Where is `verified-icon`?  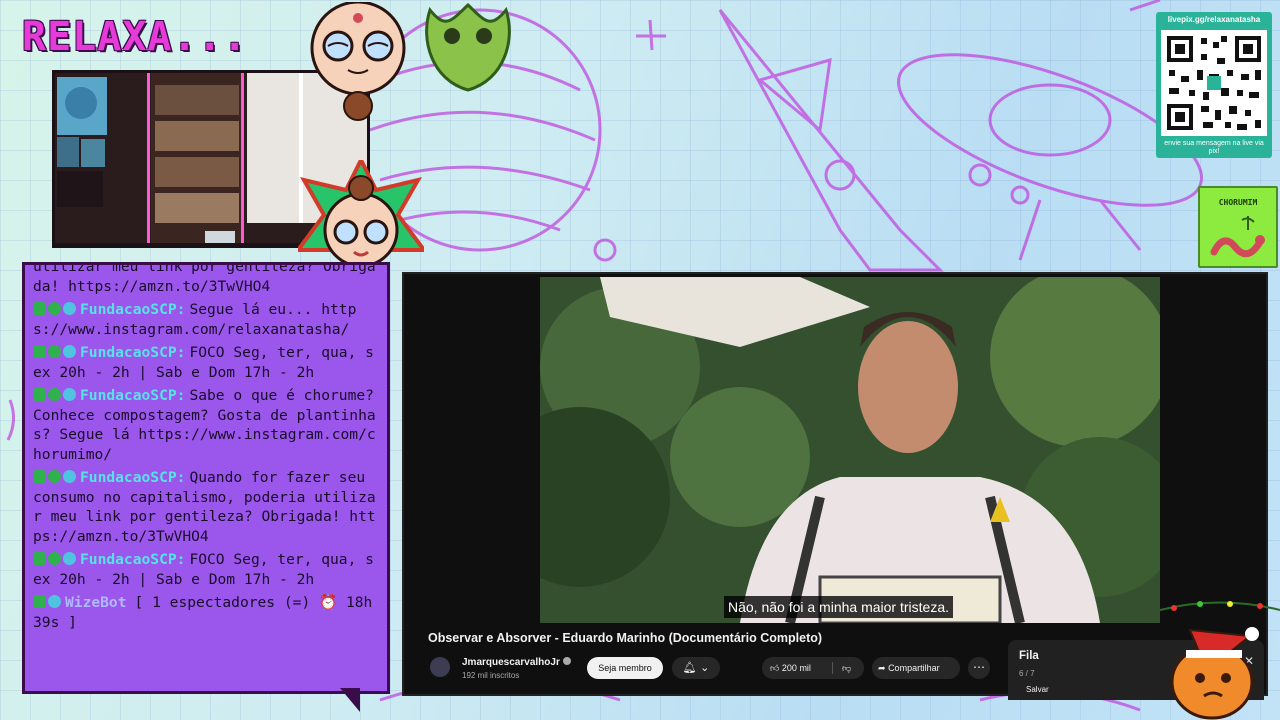 verified-icon is located at coordinates (566, 661).